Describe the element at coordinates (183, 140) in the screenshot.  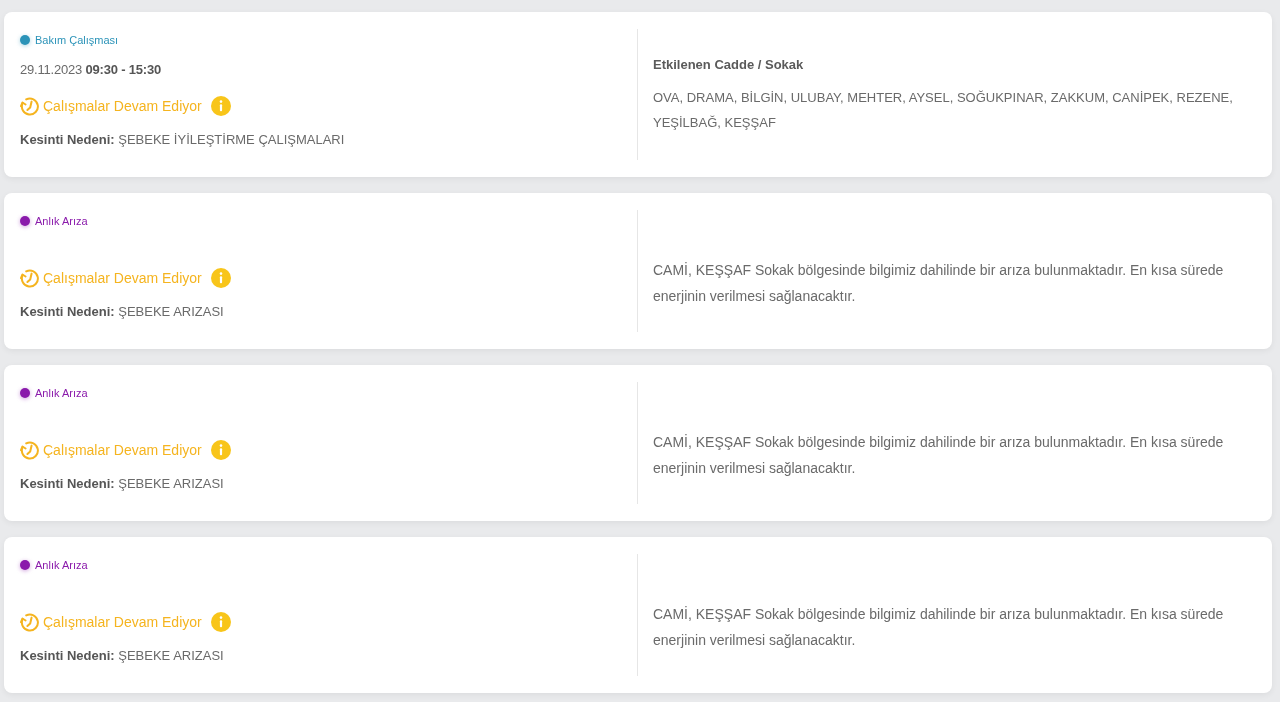
I see `outage-reason: Kesinti Nedeni: ŞEBEKE İYİLEŞTİRME ÇALIŞMALARI` at that location.